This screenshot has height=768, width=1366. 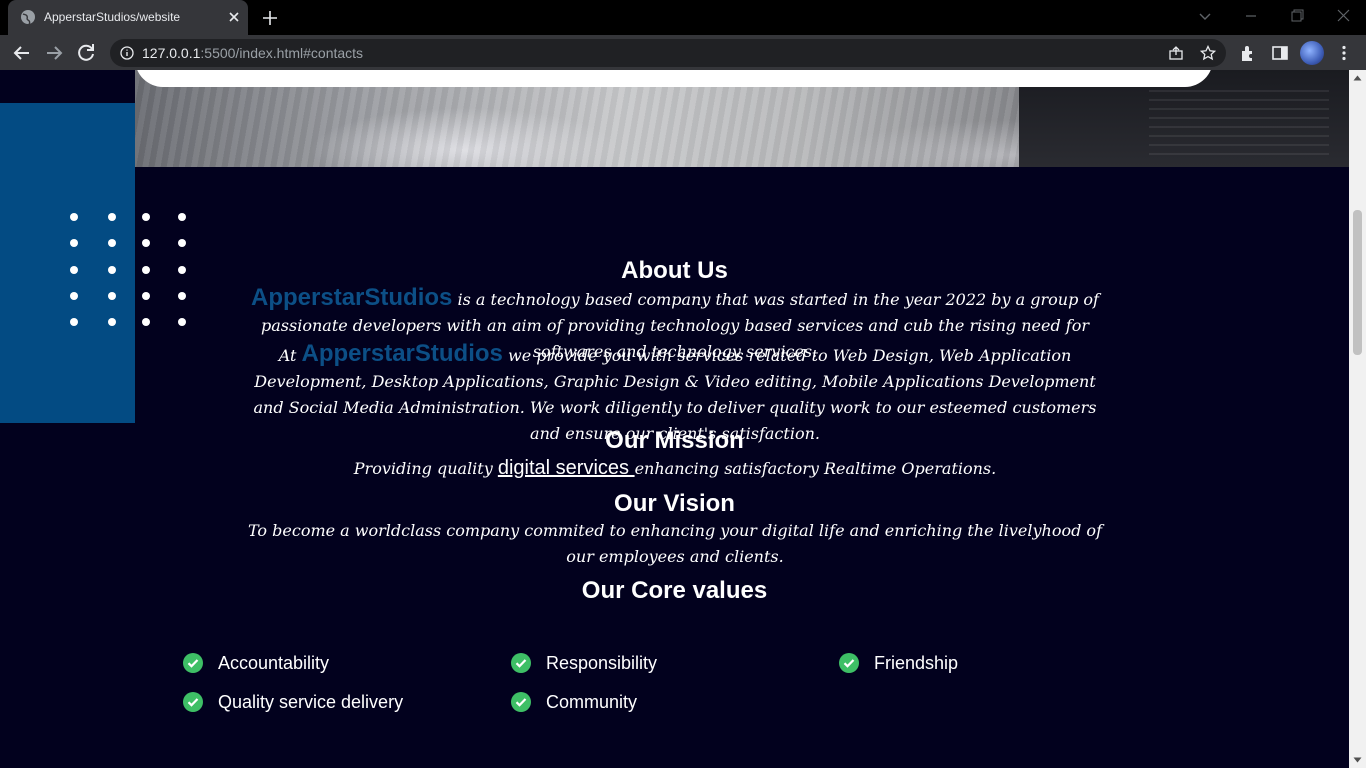 I want to click on core-value-item: Friendship, so click(x=898, y=663).